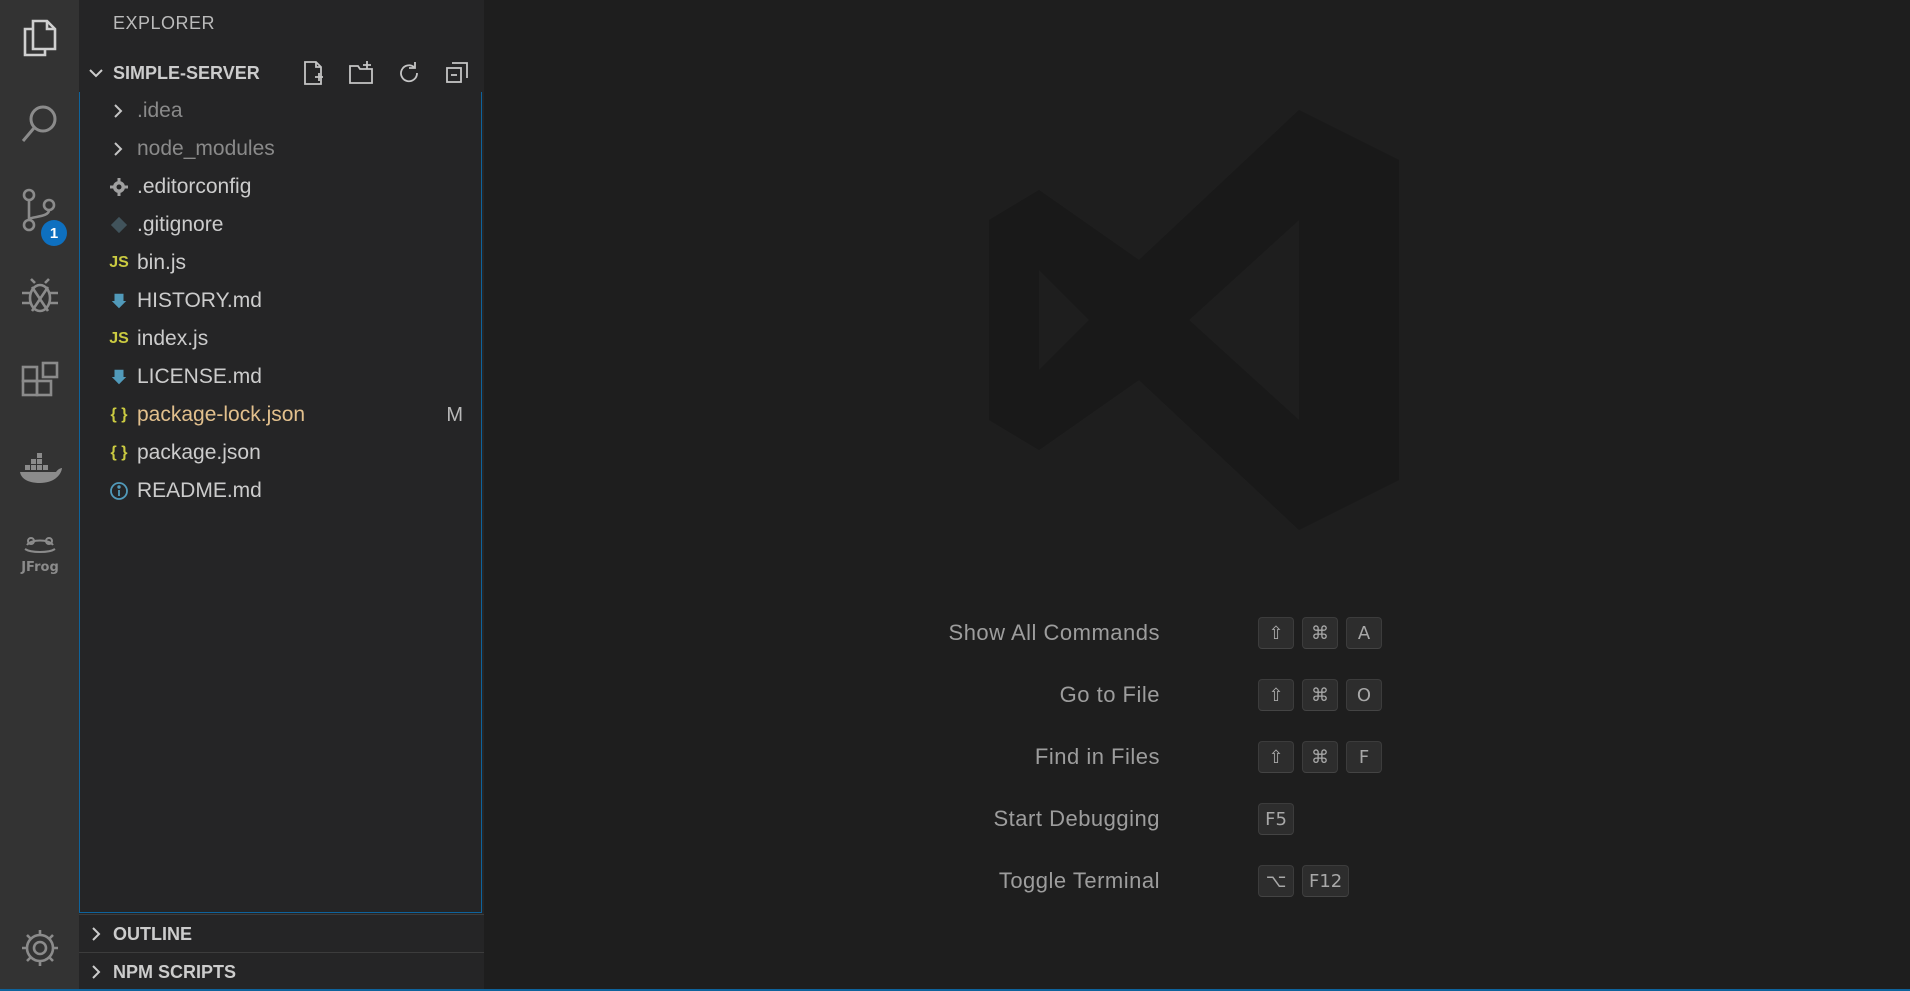 This screenshot has height=991, width=1910. Describe the element at coordinates (206, 148) in the screenshot. I see `tree-item-label: node_modules` at that location.